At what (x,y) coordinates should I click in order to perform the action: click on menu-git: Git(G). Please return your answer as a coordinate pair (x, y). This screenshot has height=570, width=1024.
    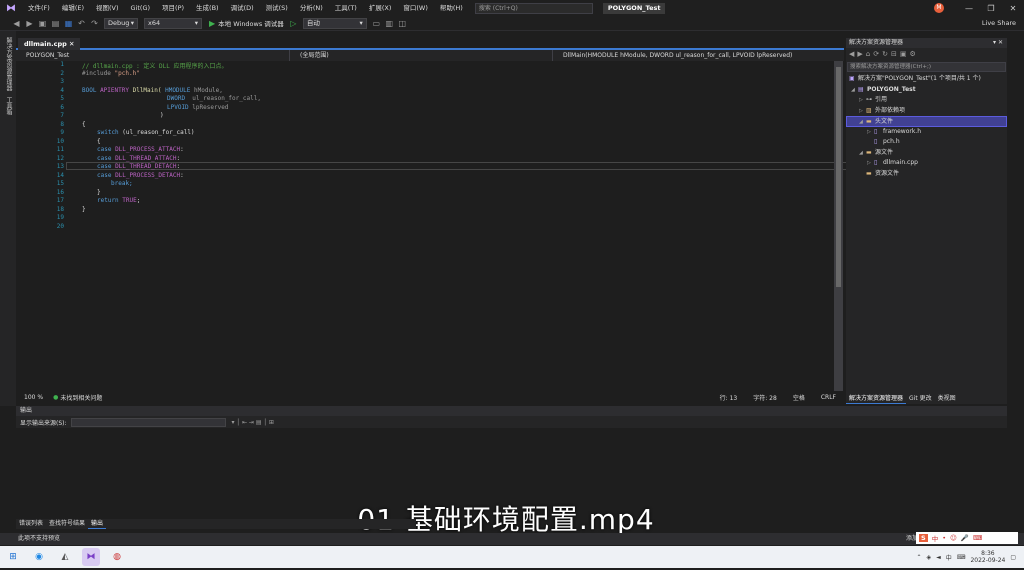
    Looking at the image, I should click on (141, 8).